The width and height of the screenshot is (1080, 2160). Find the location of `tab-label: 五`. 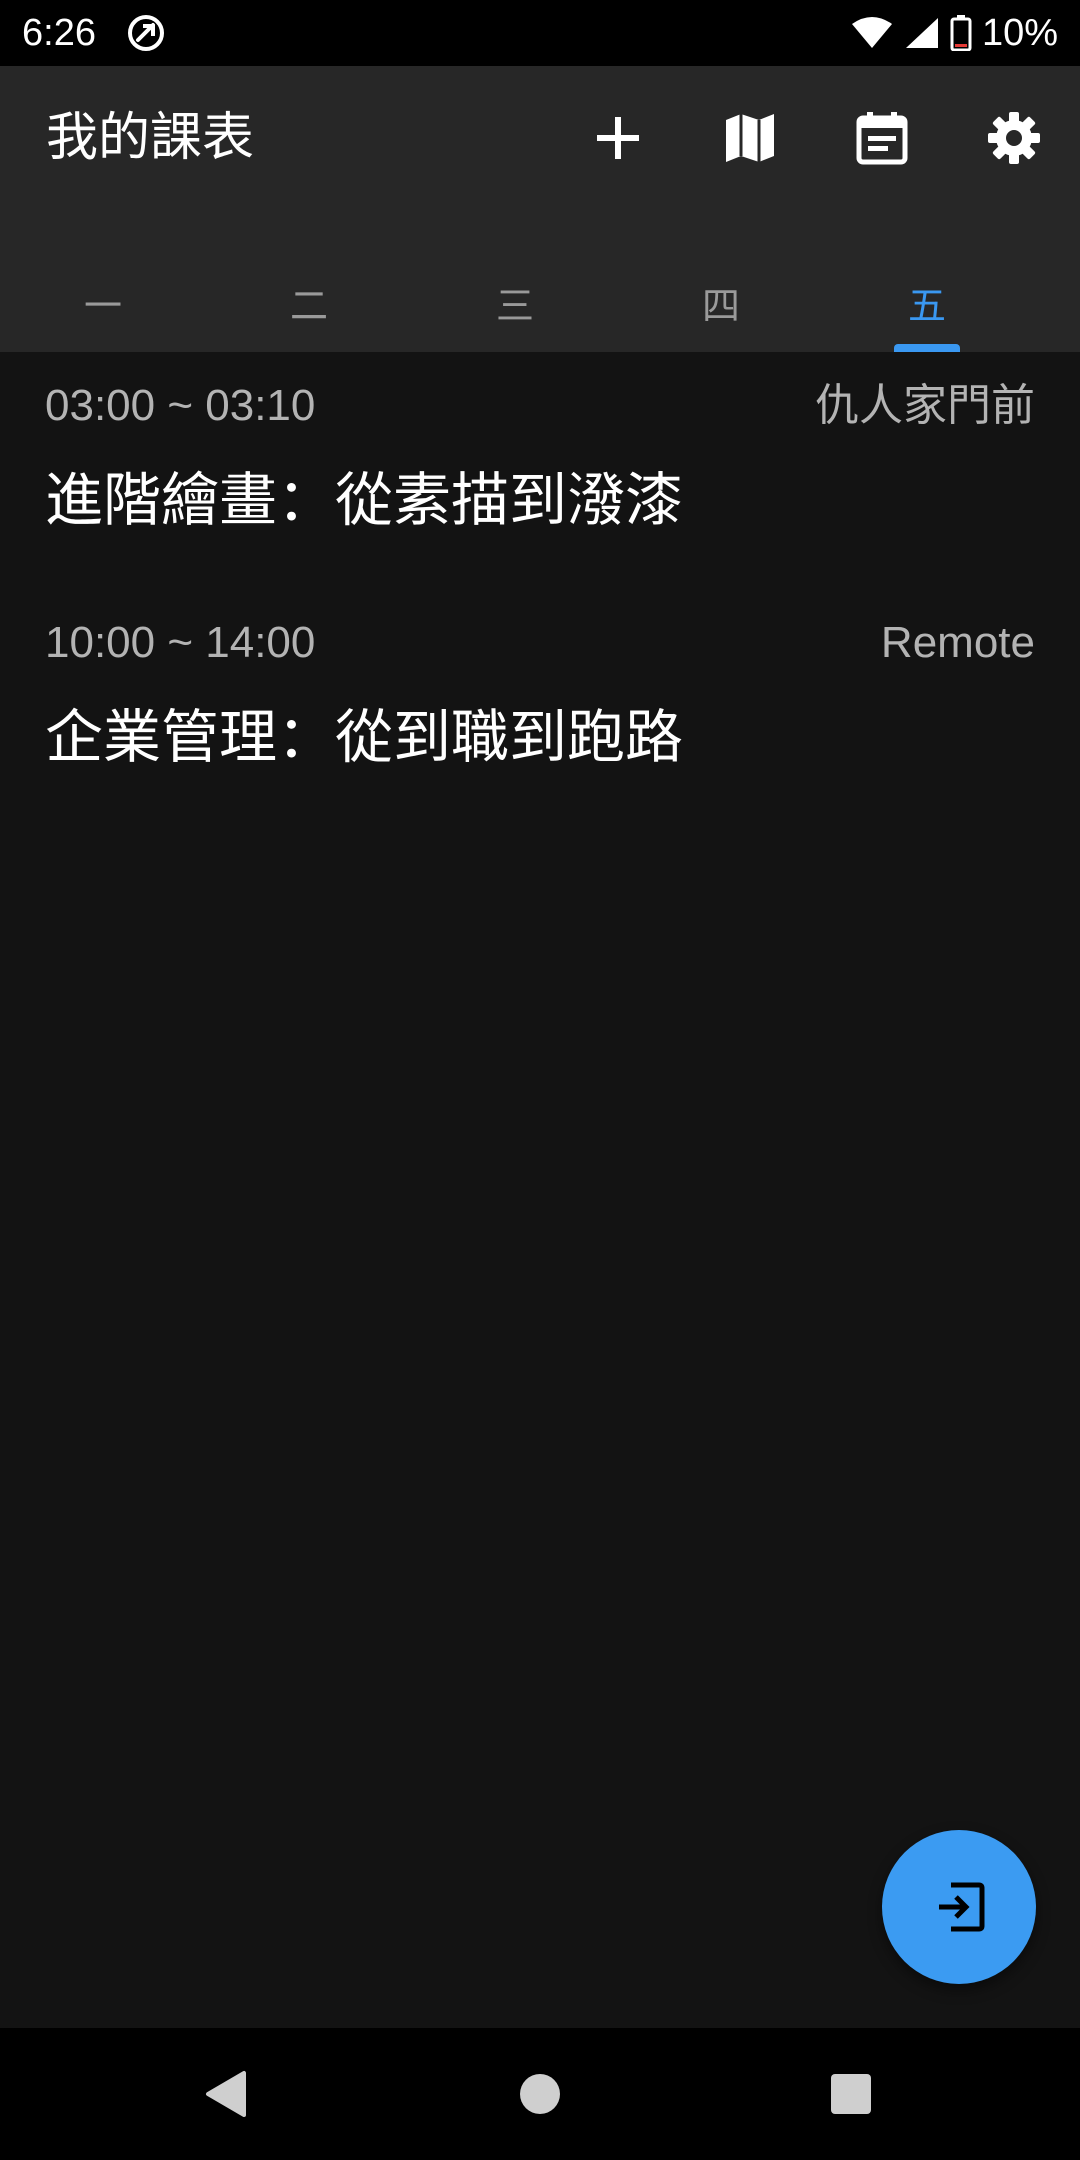

tab-label: 五 is located at coordinates (926, 305).